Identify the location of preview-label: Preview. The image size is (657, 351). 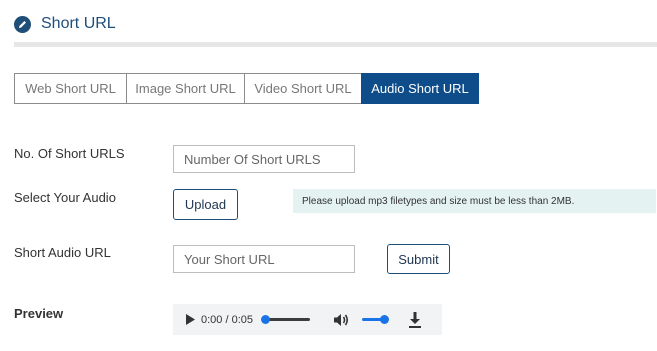
(39, 313).